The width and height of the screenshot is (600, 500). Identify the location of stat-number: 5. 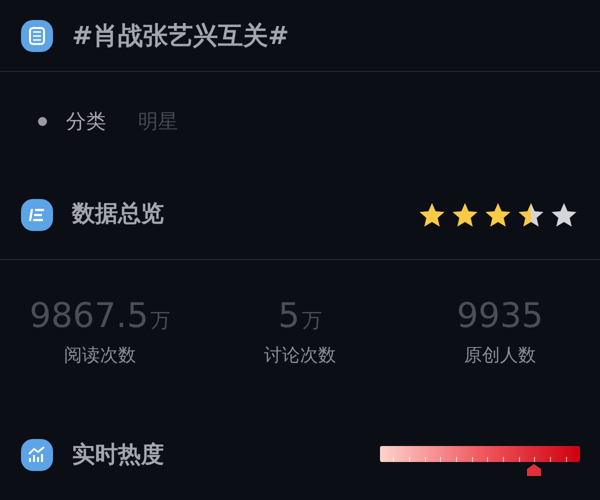
(289, 316).